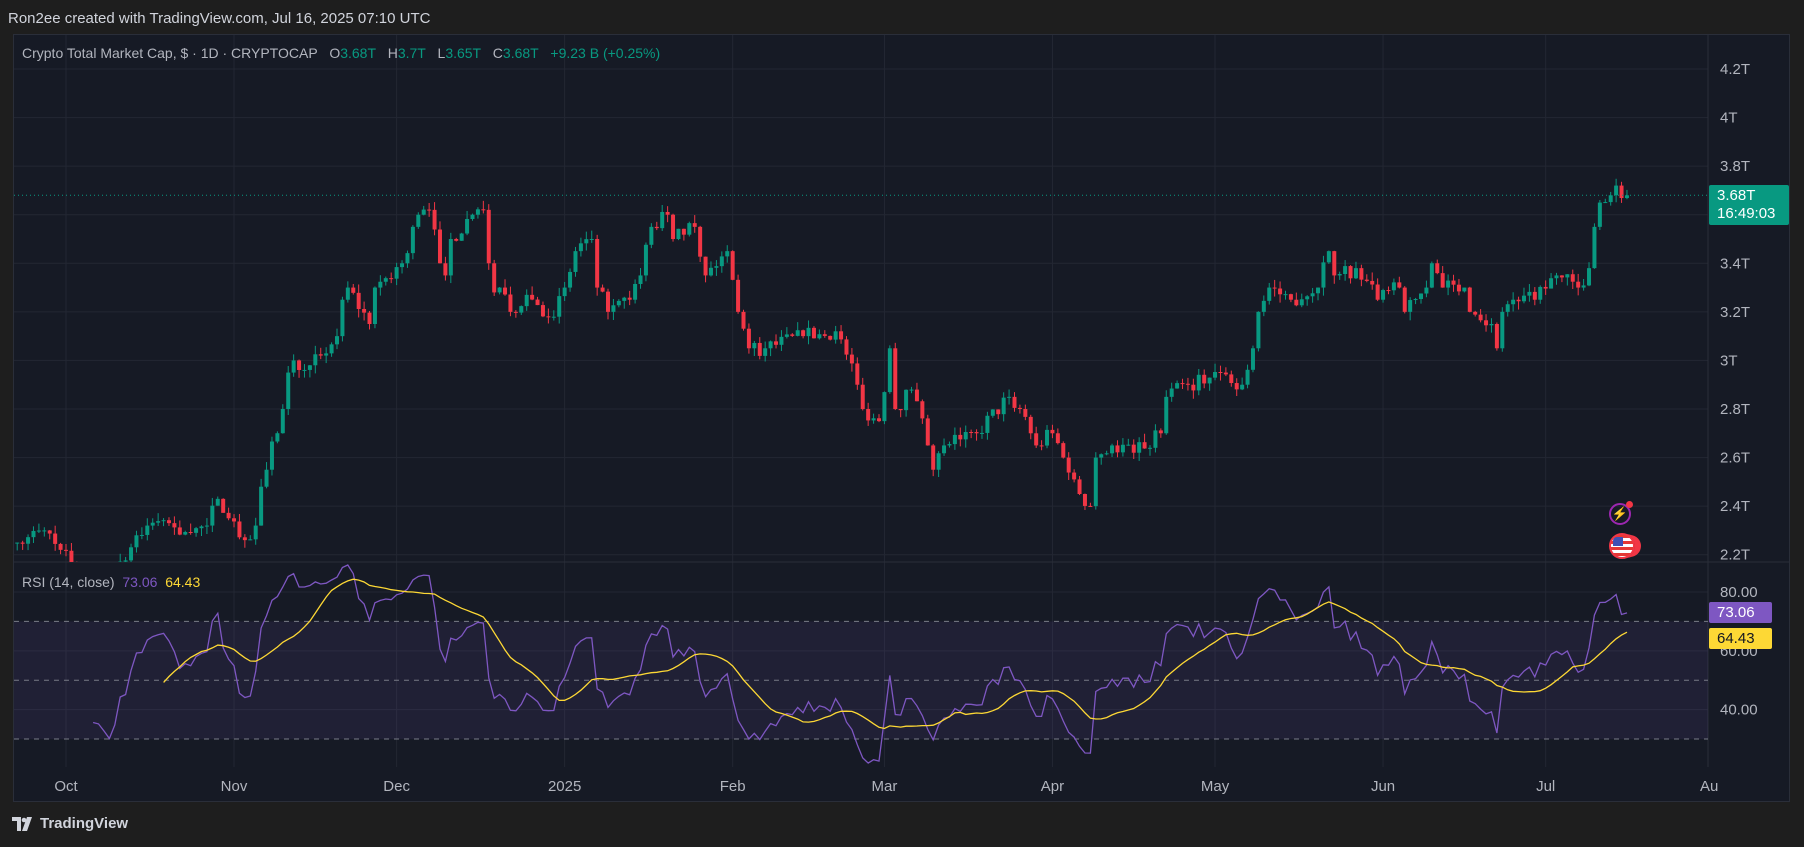 The width and height of the screenshot is (1804, 847). What do you see at coordinates (1622, 546) in the screenshot?
I see `us-flag-event-icon` at bounding box center [1622, 546].